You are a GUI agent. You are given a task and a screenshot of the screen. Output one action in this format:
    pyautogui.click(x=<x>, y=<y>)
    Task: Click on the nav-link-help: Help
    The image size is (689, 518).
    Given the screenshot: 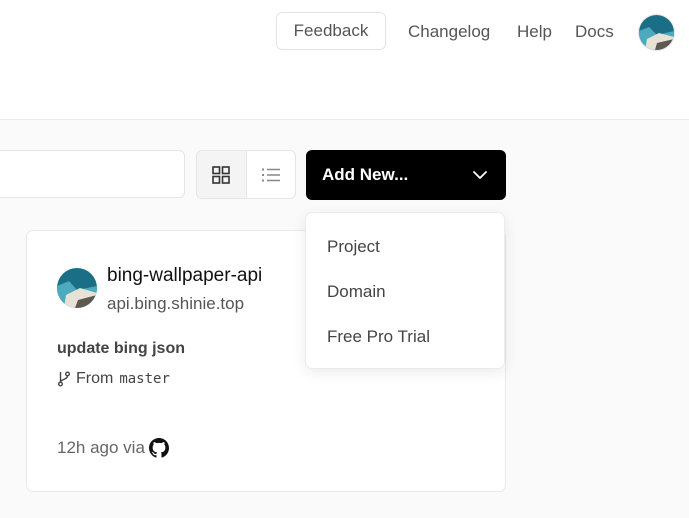 What is the action you would take?
    pyautogui.click(x=534, y=32)
    